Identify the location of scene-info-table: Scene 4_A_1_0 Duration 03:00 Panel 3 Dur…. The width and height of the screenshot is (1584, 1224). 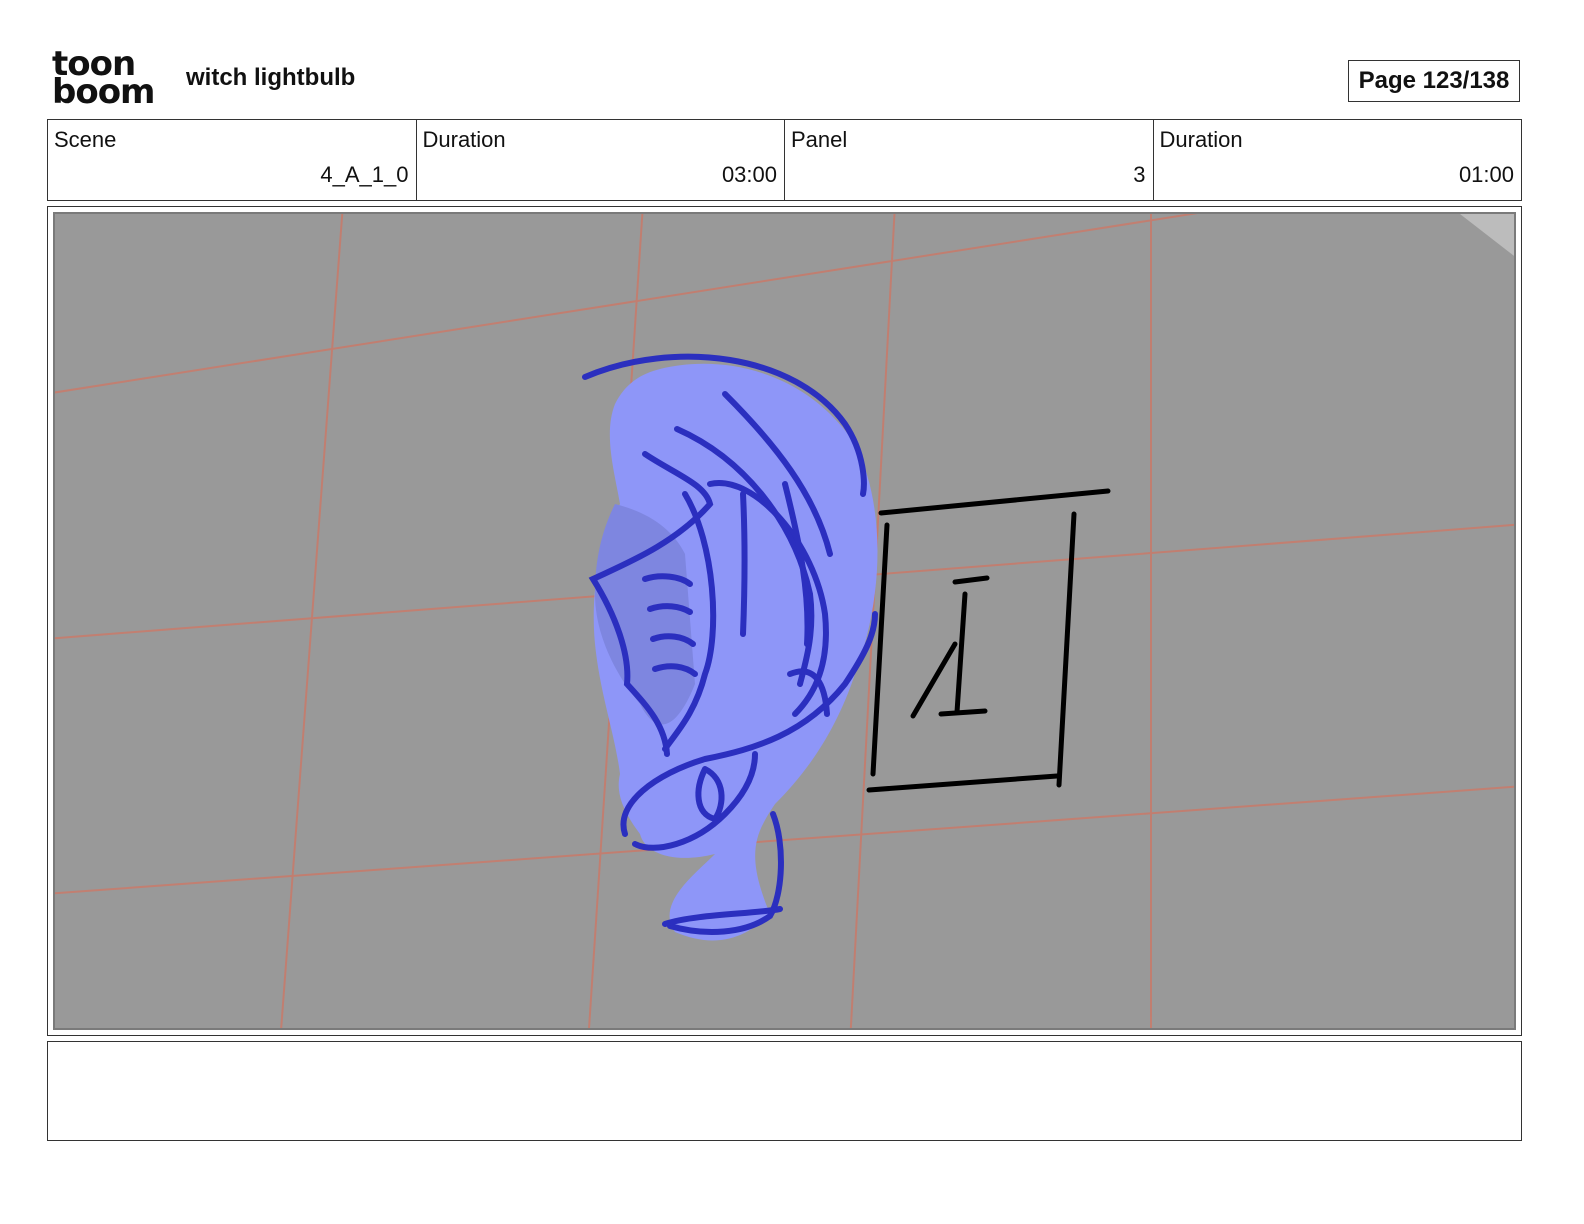
(784, 160).